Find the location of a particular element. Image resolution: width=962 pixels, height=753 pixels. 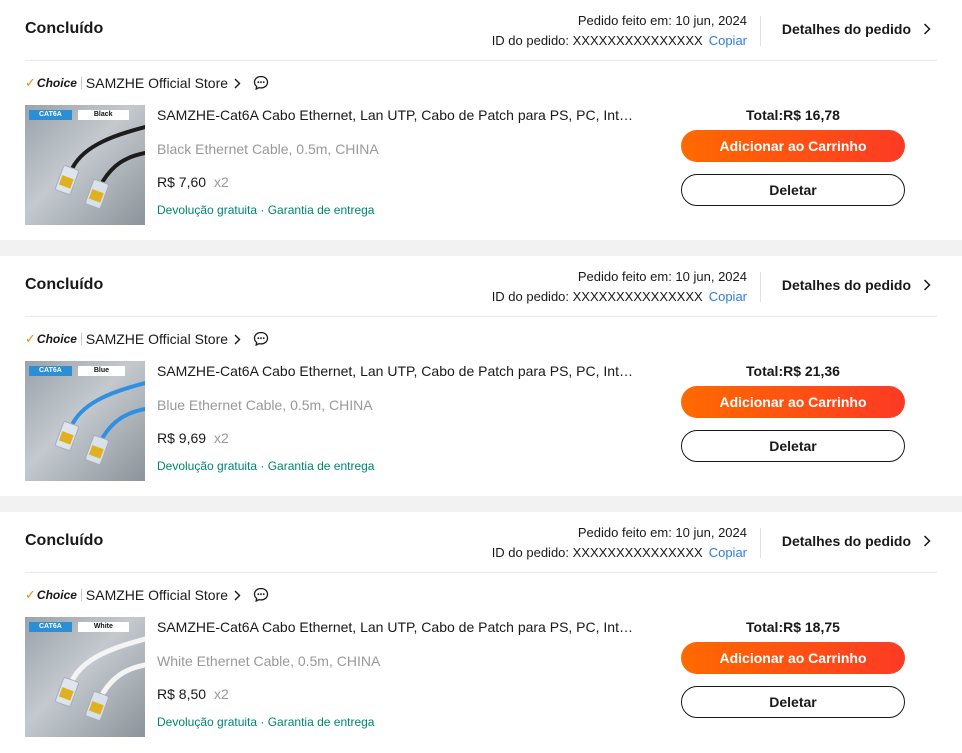

price-row: R$ 7,60 x2 is located at coordinates (193, 182).